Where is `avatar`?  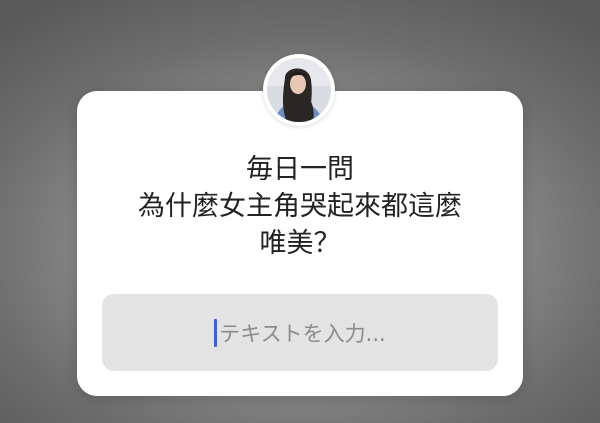
avatar is located at coordinates (299, 90).